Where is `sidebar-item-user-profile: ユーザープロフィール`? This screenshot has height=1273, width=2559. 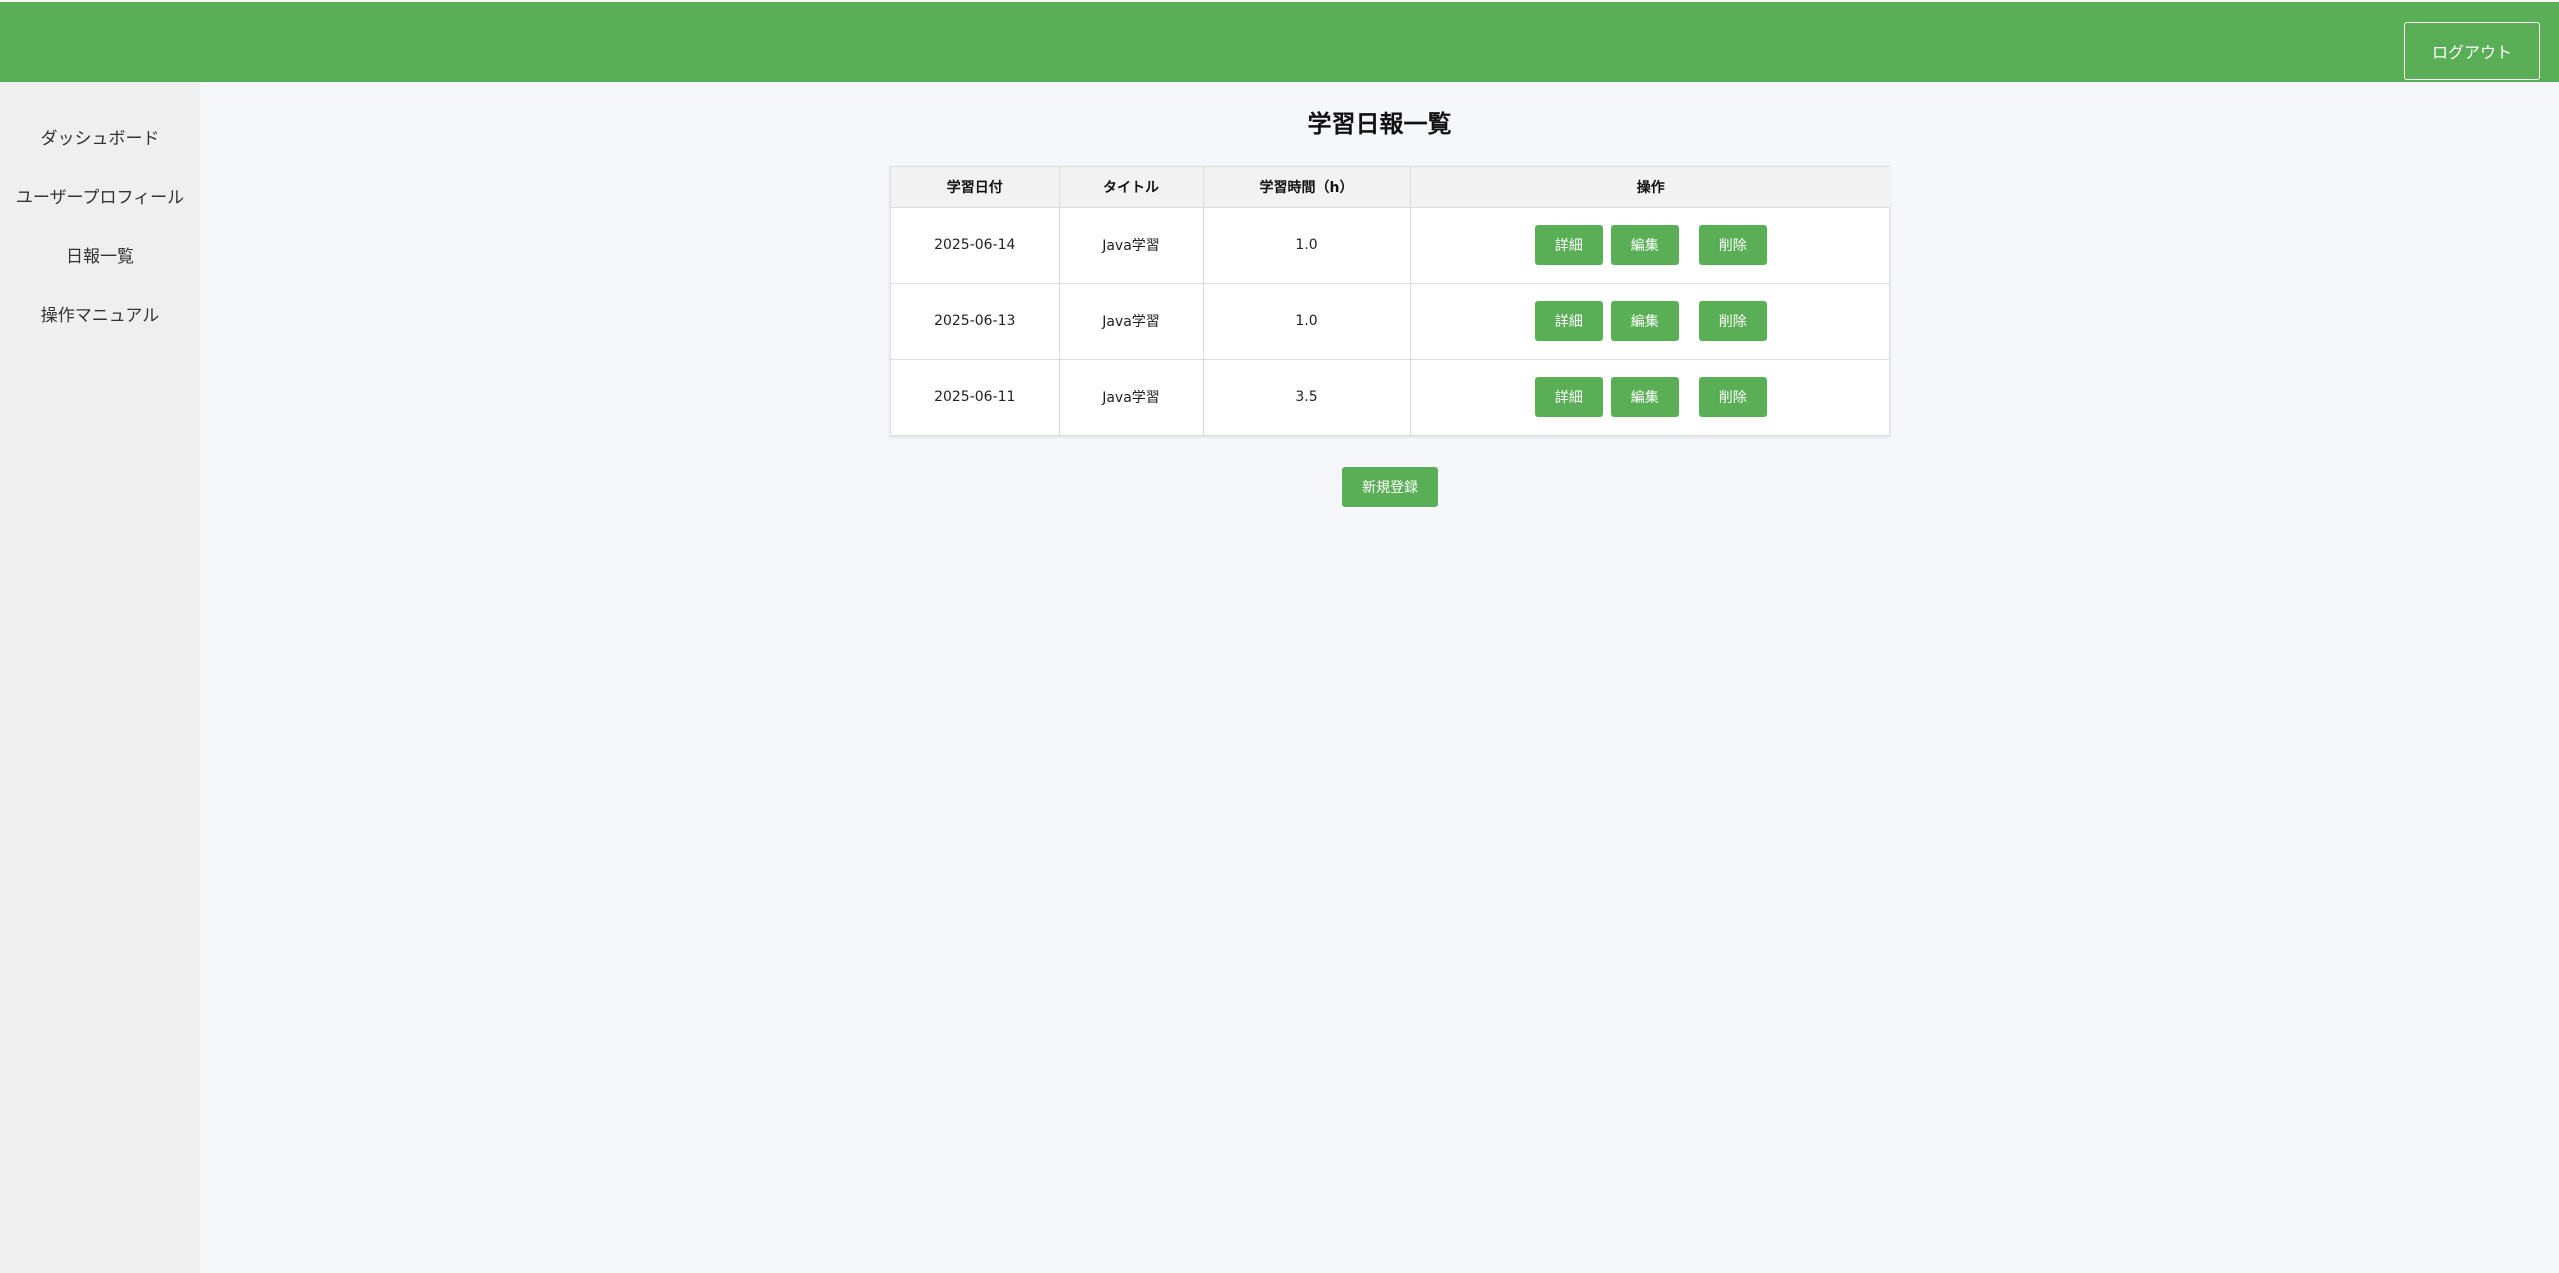
sidebar-item-user-profile: ユーザープロフィール is located at coordinates (100, 198).